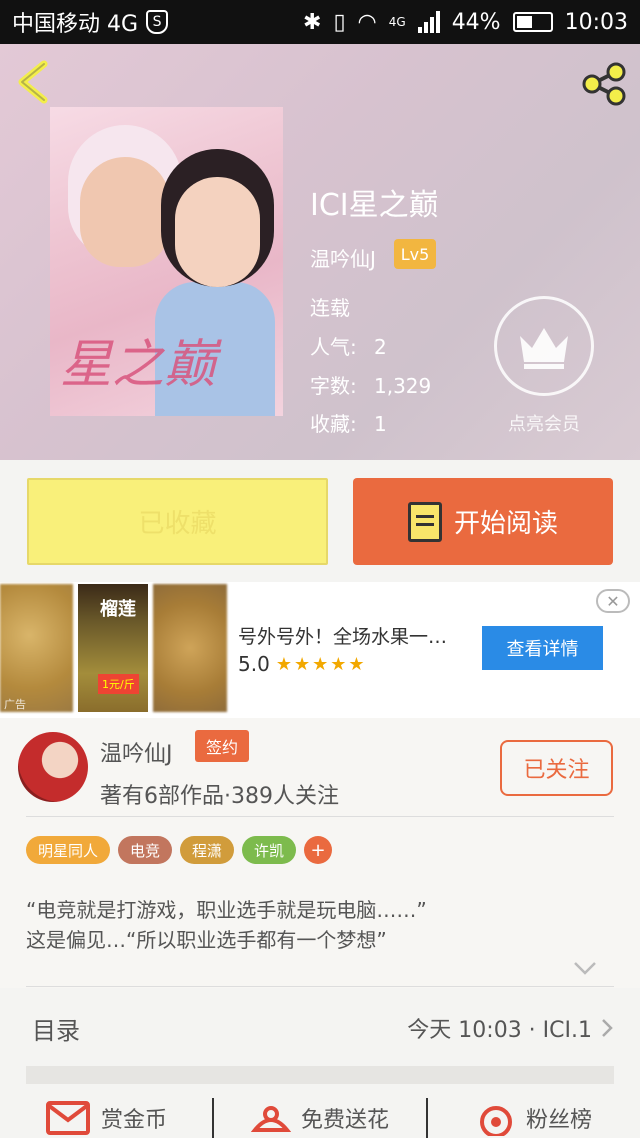  What do you see at coordinates (424, 521) in the screenshot?
I see `book-icon` at bounding box center [424, 521].